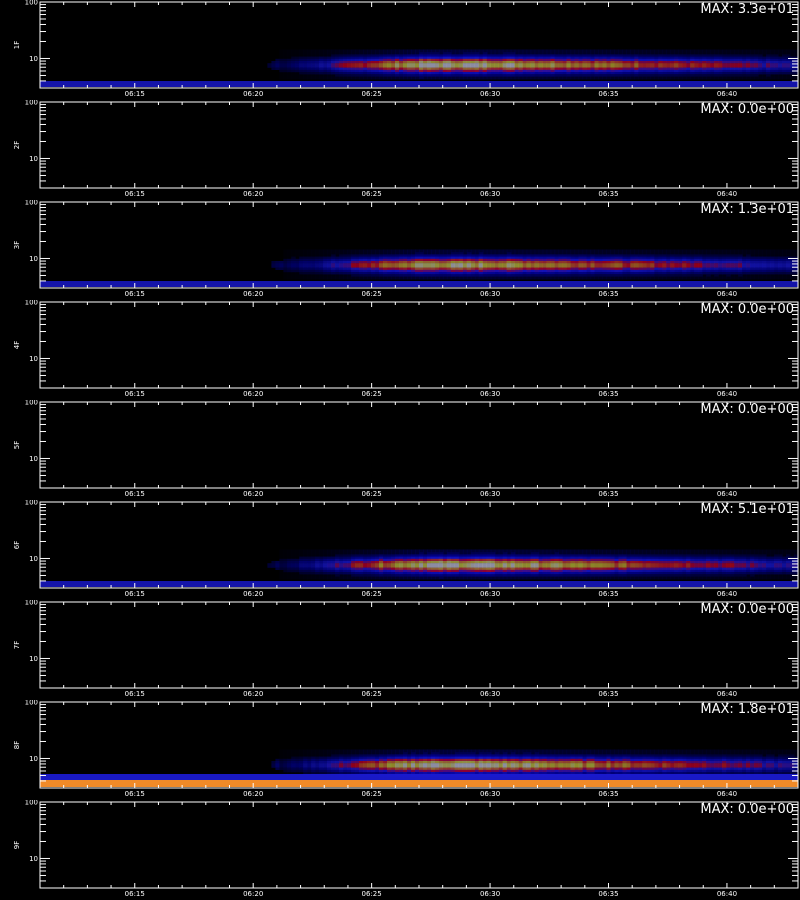 This screenshot has width=800, height=900. I want to click on x-tick-label: 06:20, so click(253, 594).